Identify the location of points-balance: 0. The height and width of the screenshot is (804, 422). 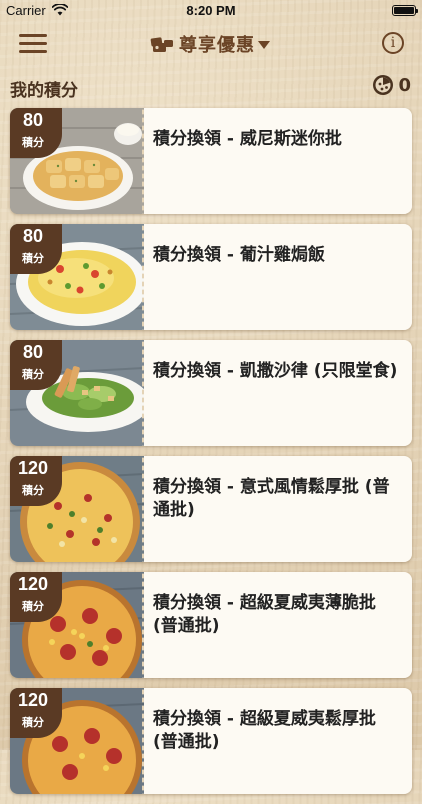
(391, 85).